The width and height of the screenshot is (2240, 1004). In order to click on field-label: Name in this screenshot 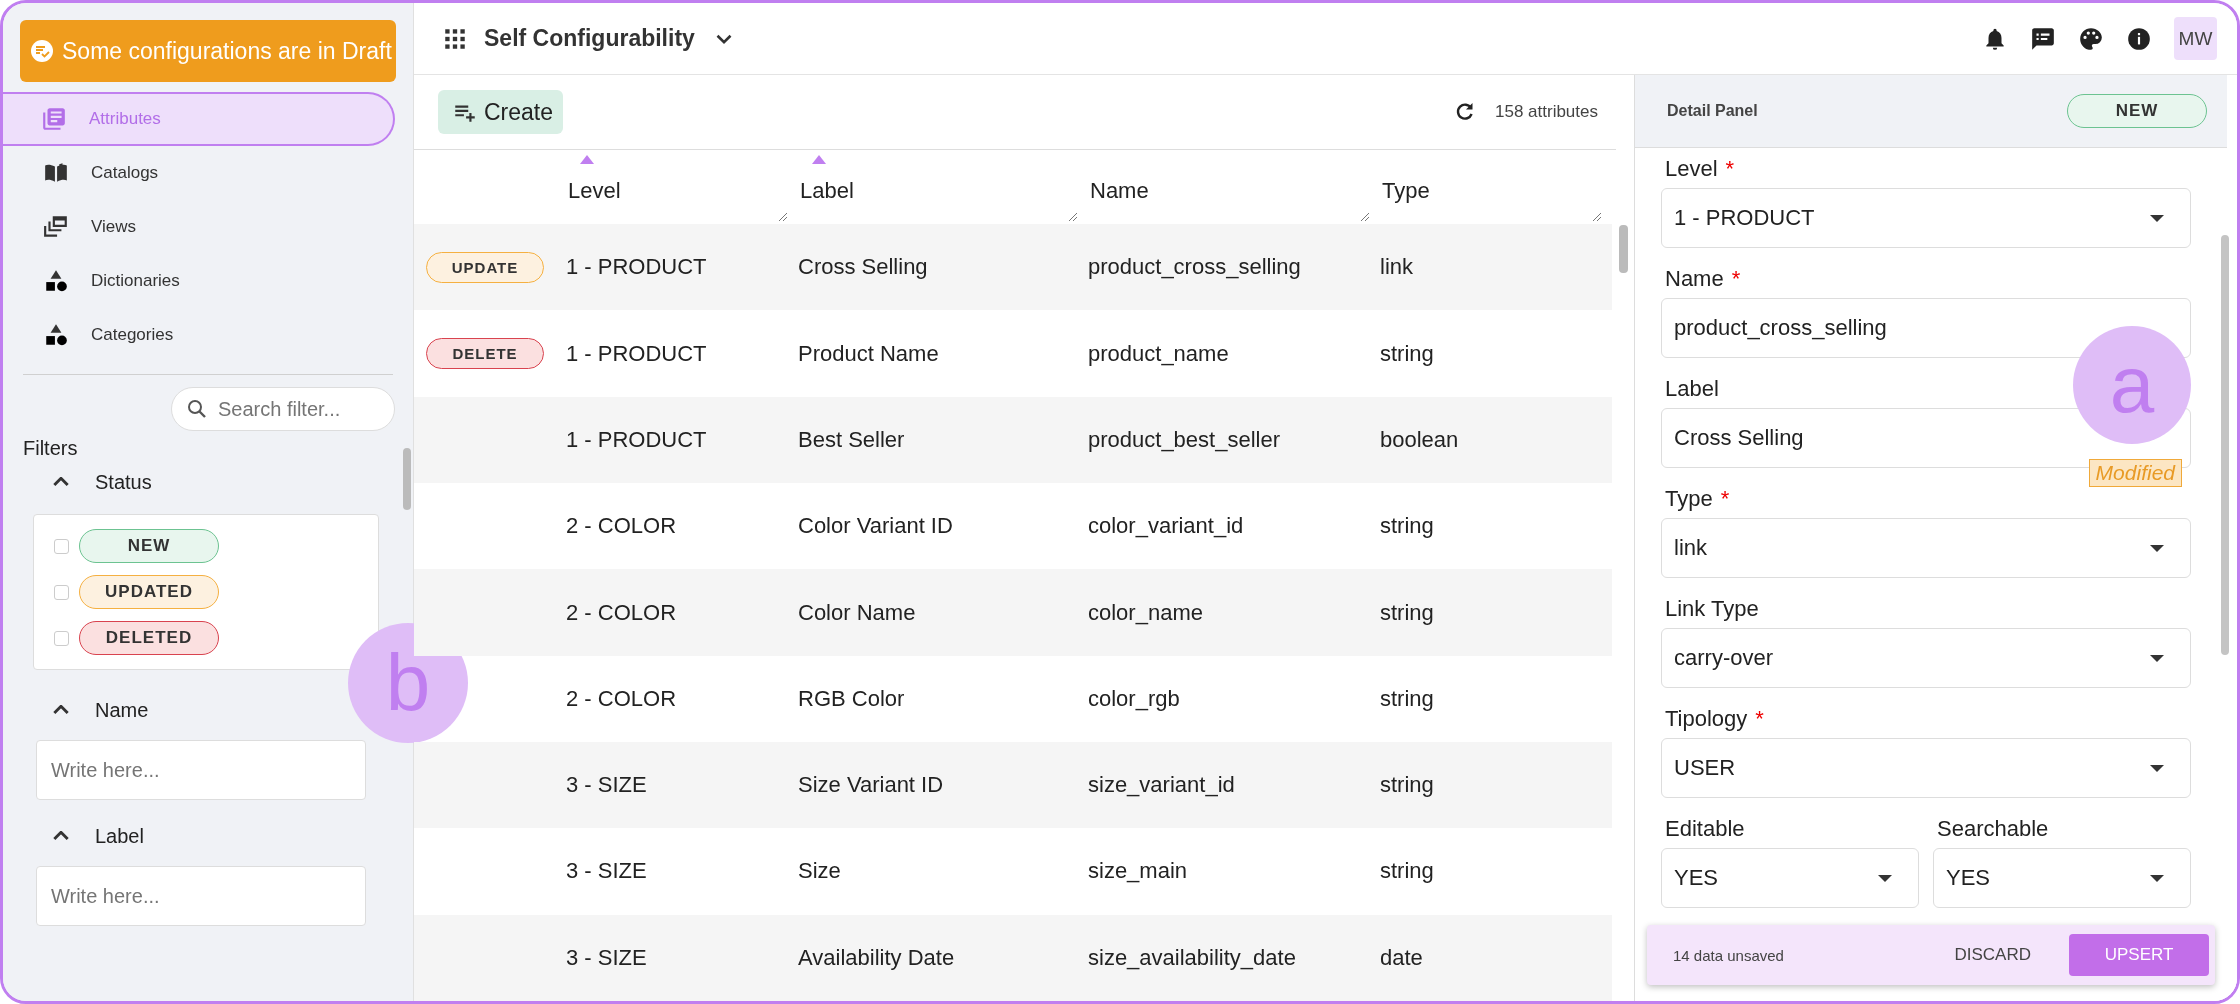, I will do `click(1694, 279)`.